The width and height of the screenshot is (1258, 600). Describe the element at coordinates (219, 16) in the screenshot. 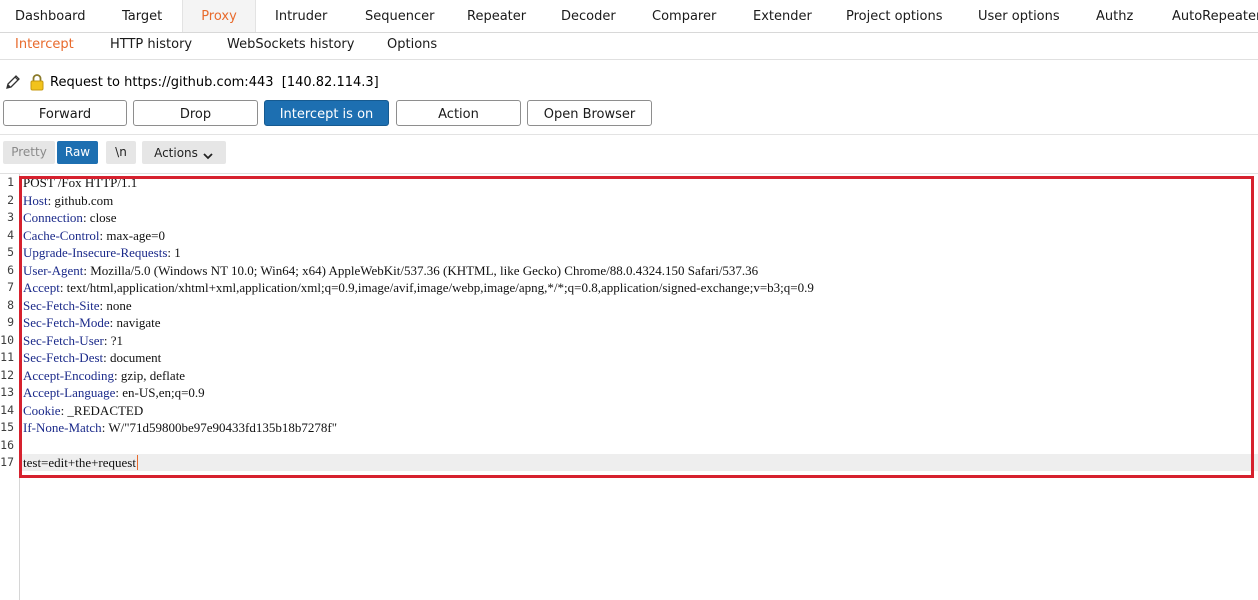

I see `tab-proxy: Proxy` at that location.